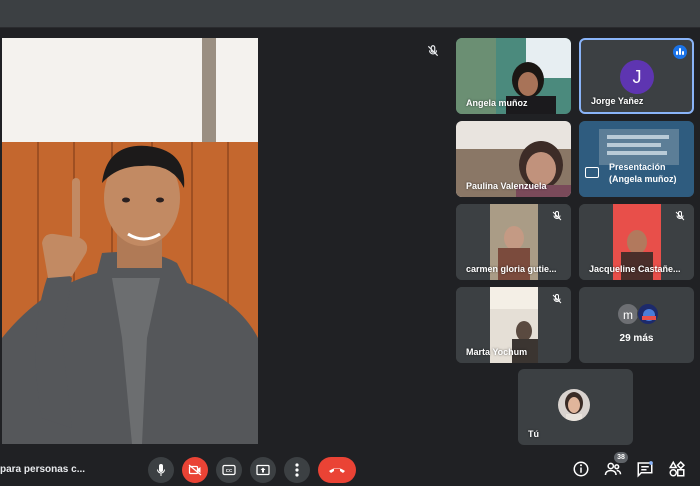 This screenshot has height=486, width=700. Describe the element at coordinates (513, 159) in the screenshot. I see `participant-tile: Paulina Valenzuela` at that location.